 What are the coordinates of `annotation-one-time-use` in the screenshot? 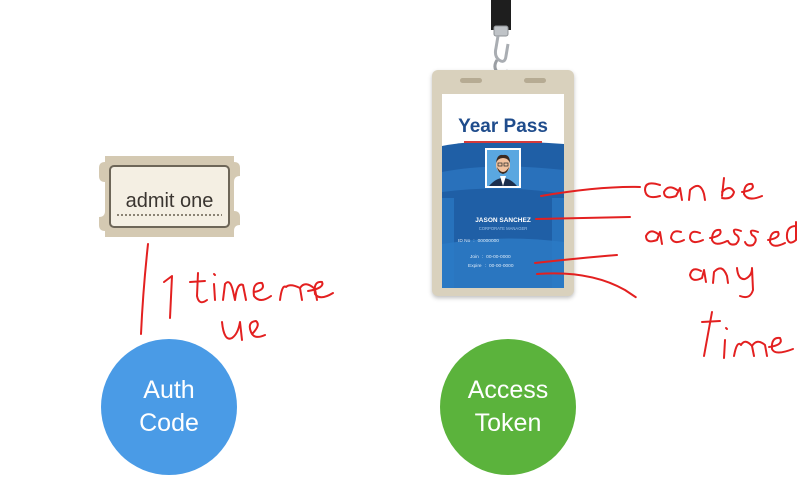 It's located at (248, 306).